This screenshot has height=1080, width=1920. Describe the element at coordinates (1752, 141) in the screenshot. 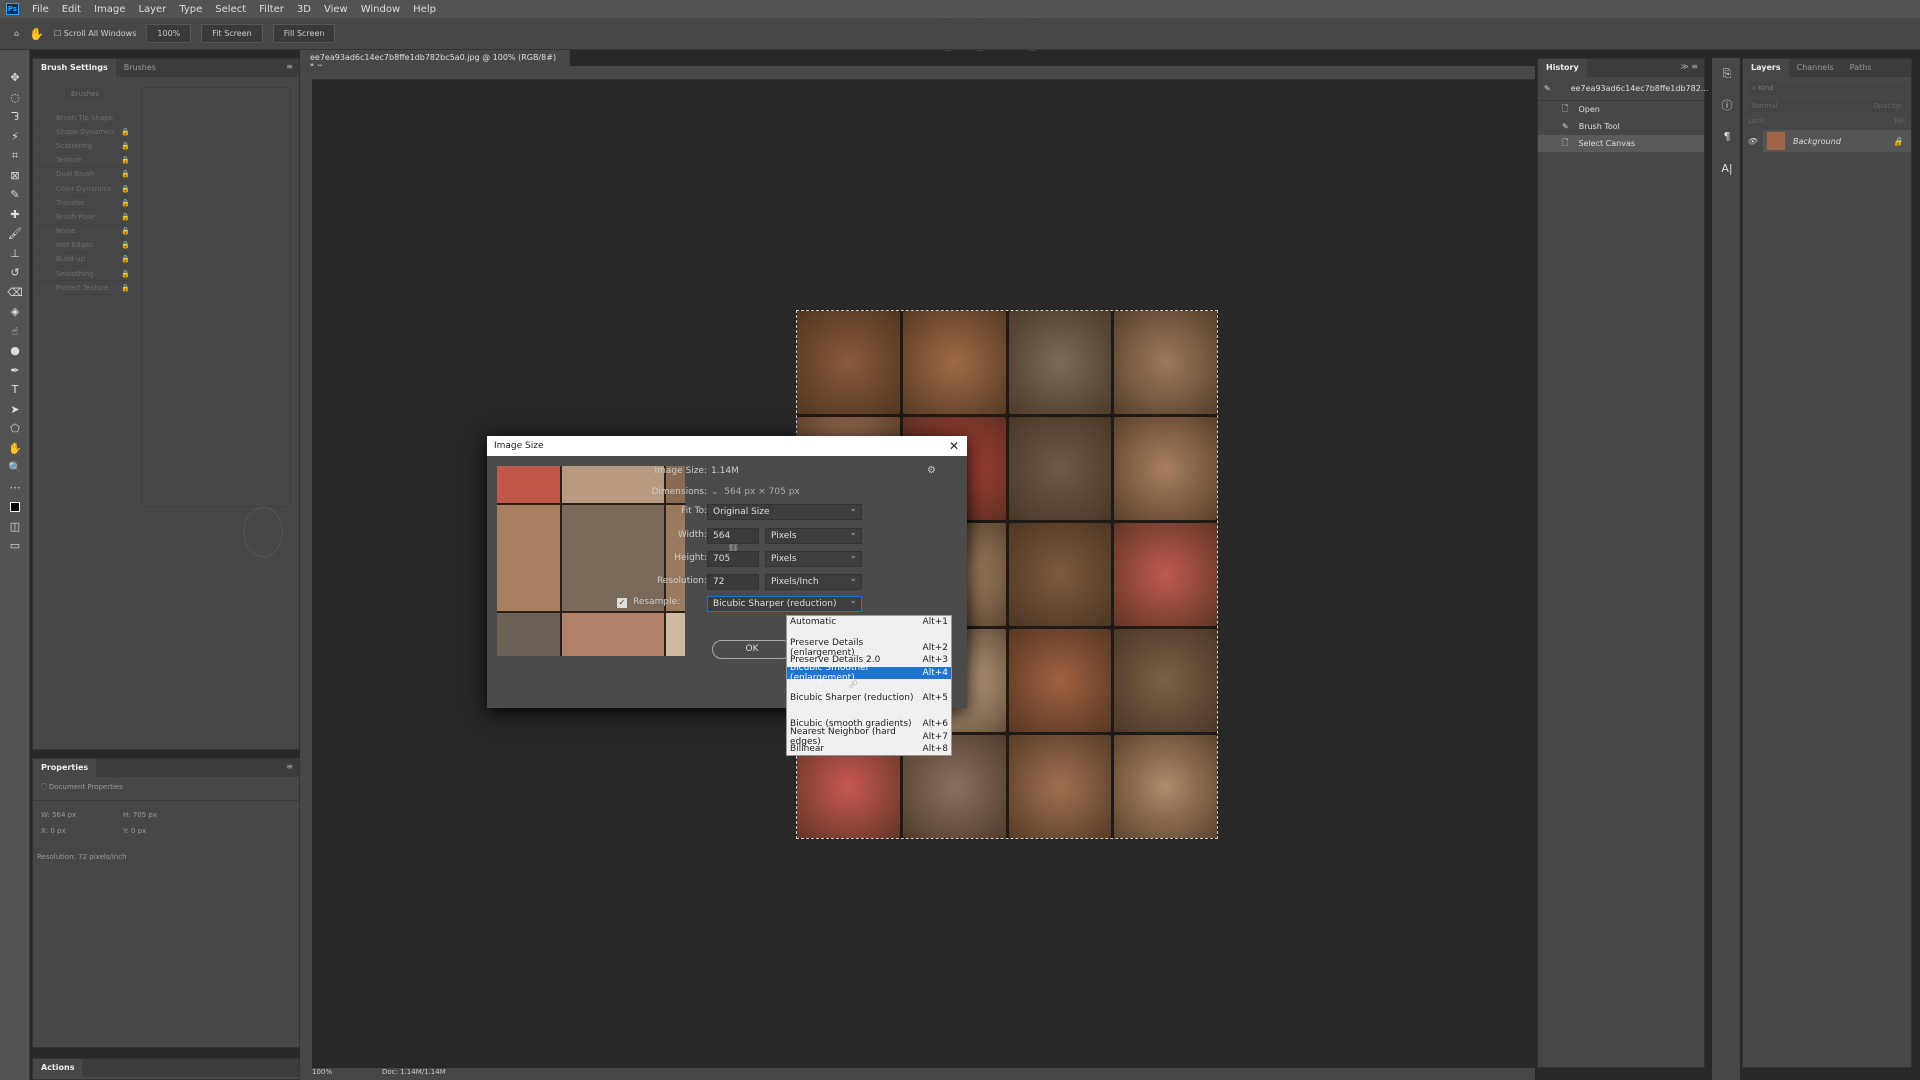

I see `visibility-eye-icon: 👁` at that location.